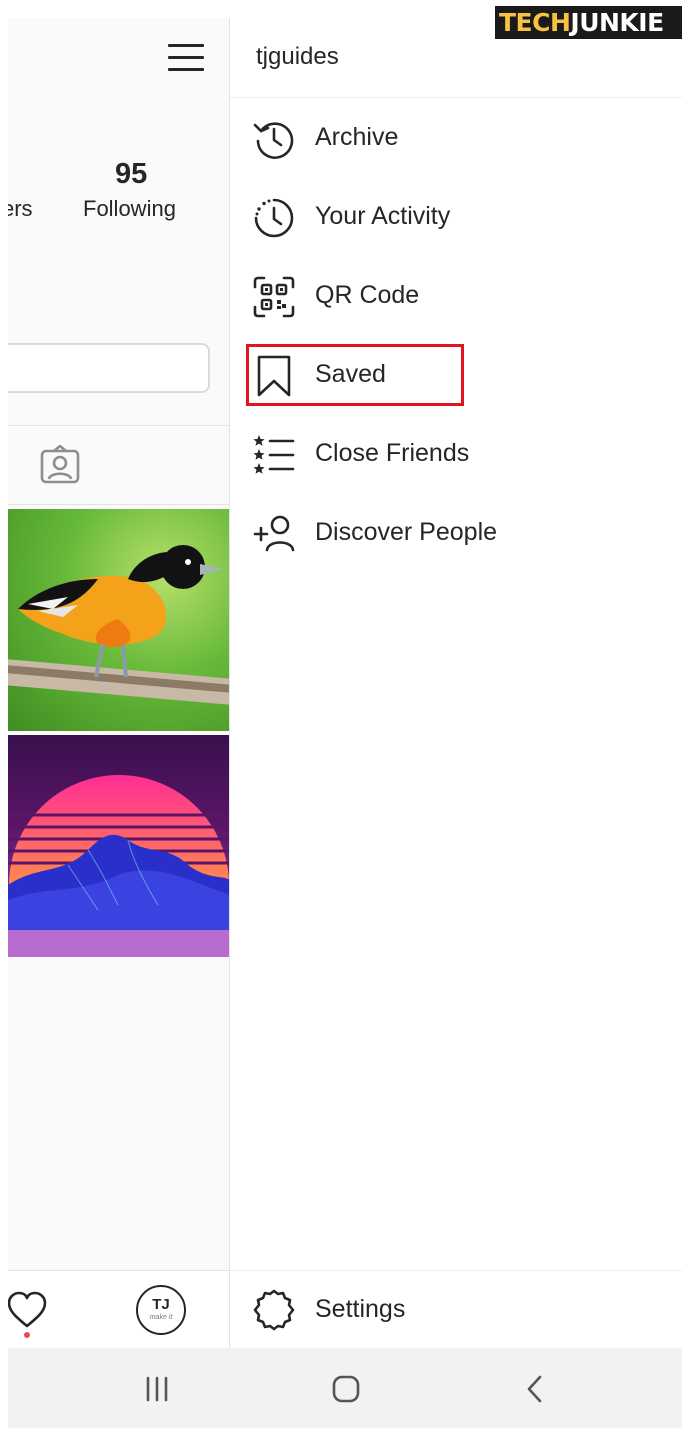  Describe the element at coordinates (456, 296) in the screenshot. I see `menu-item-qr-code: QR Code` at that location.